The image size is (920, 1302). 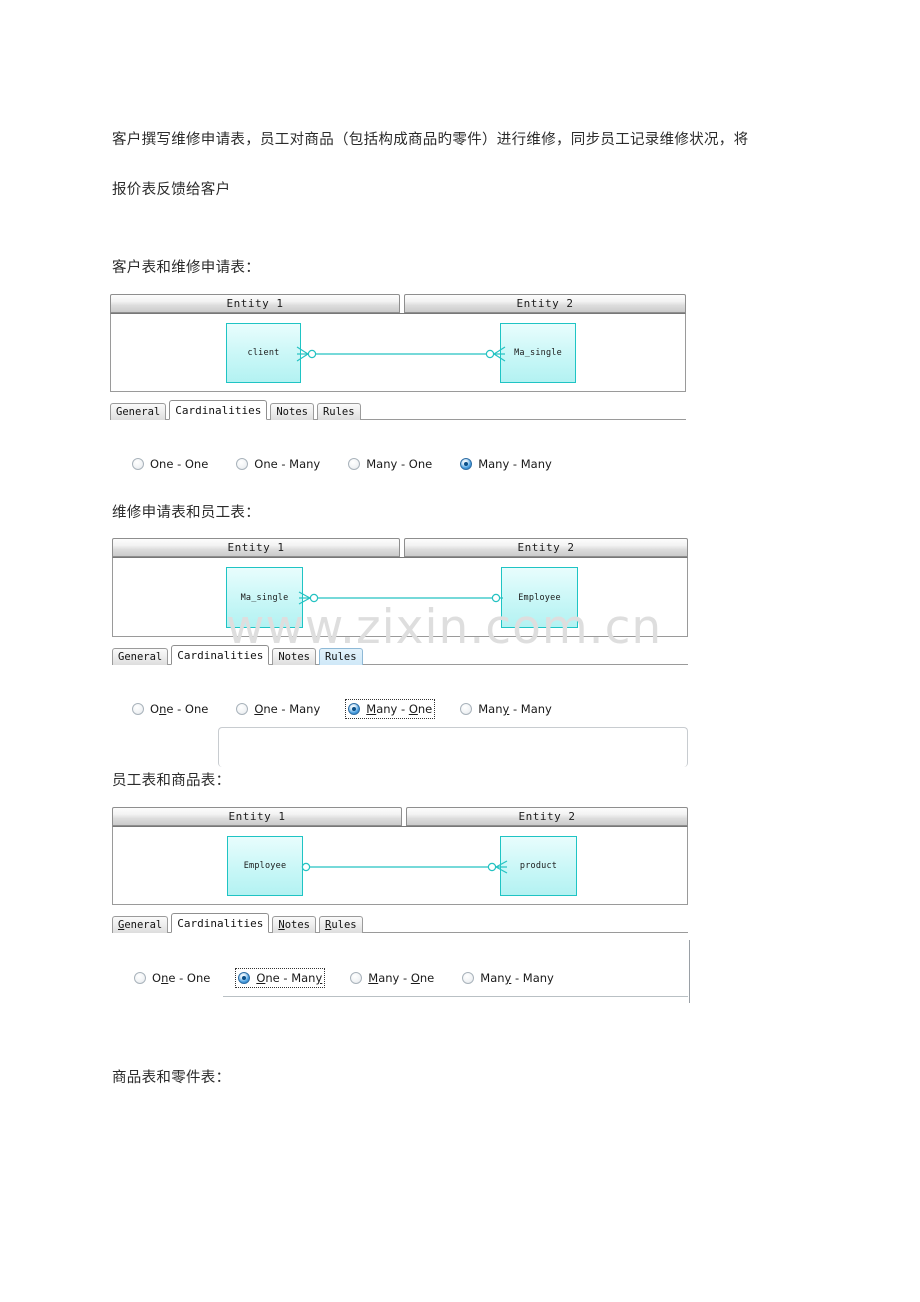 What do you see at coordinates (171, 1078) in the screenshot?
I see `section-caption-4: 商品表和零件表：` at bounding box center [171, 1078].